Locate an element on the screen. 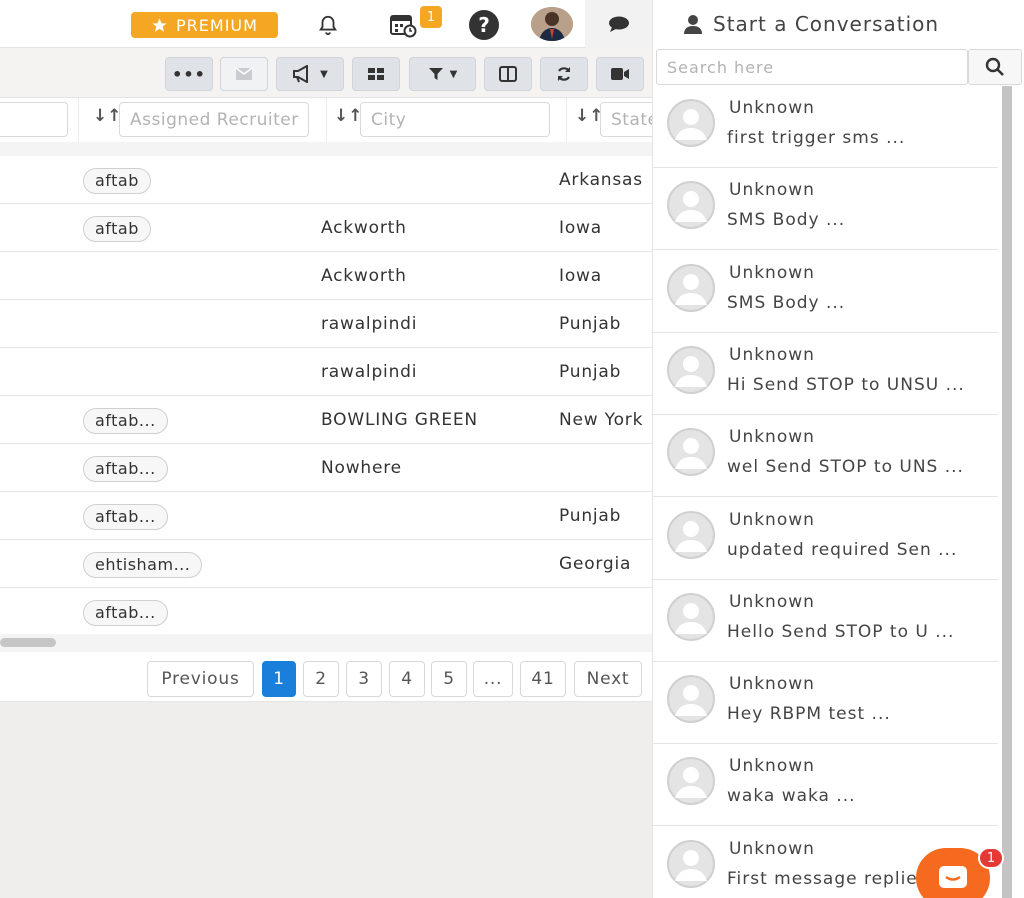 This screenshot has width=1024, height=898. email-button is located at coordinates (244, 74).